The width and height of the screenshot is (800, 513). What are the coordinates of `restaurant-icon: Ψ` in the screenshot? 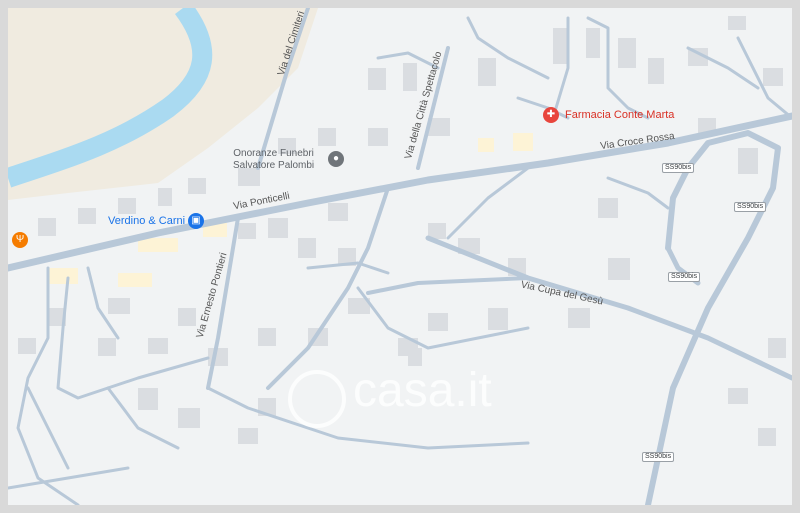 It's located at (20, 240).